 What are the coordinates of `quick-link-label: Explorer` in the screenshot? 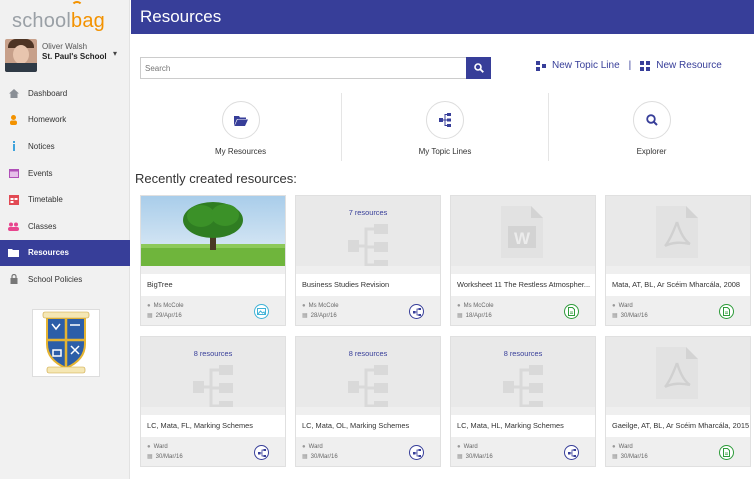 It's located at (651, 151).